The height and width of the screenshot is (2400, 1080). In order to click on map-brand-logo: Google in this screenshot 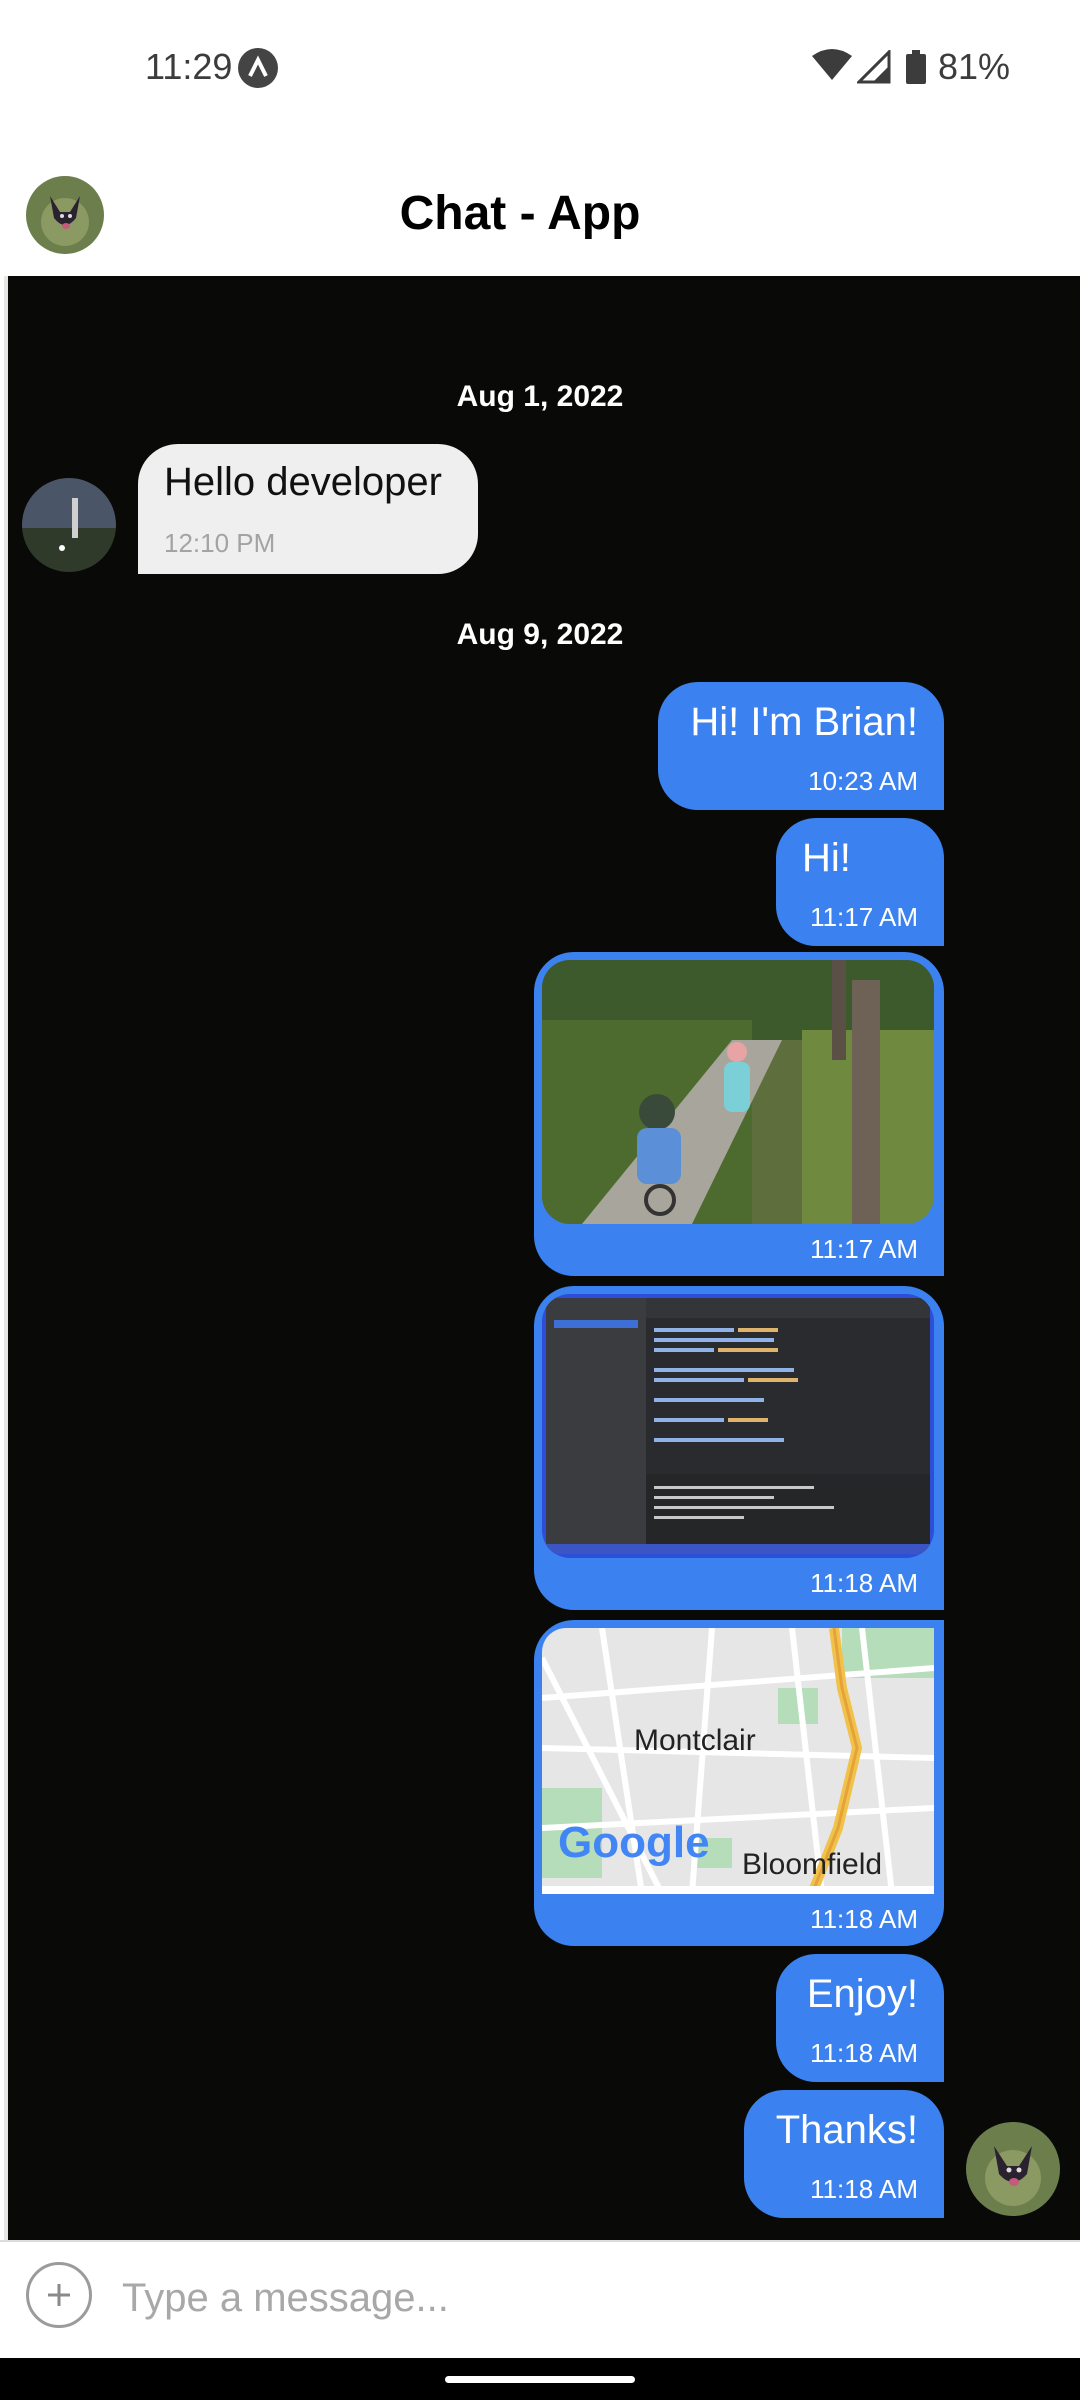, I will do `click(634, 1842)`.